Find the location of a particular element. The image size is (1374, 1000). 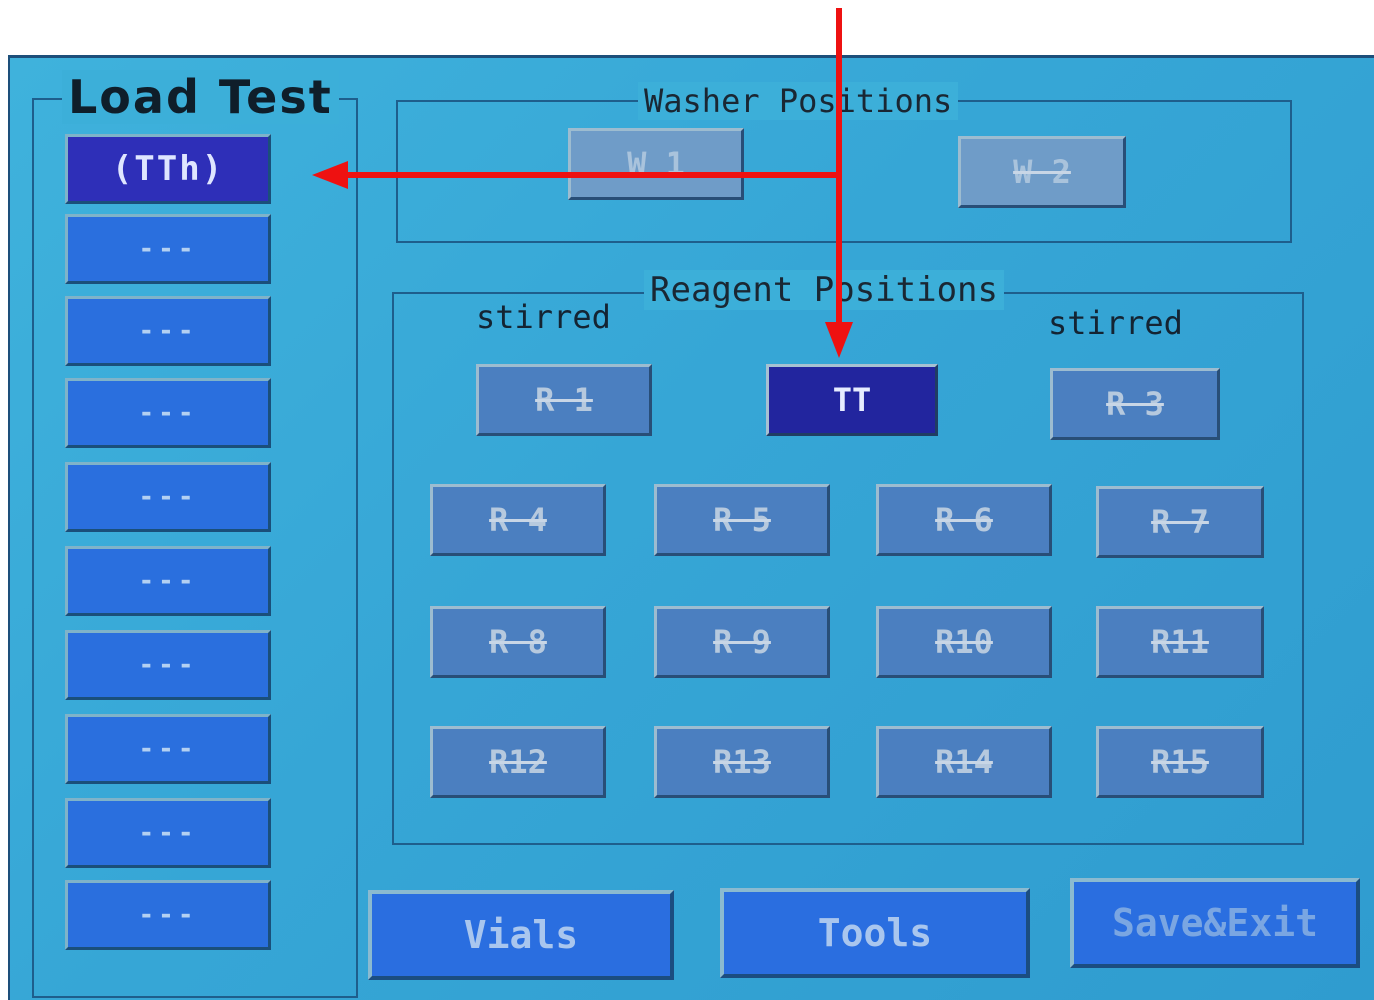

reagent-tt-button: TT is located at coordinates (852, 400).